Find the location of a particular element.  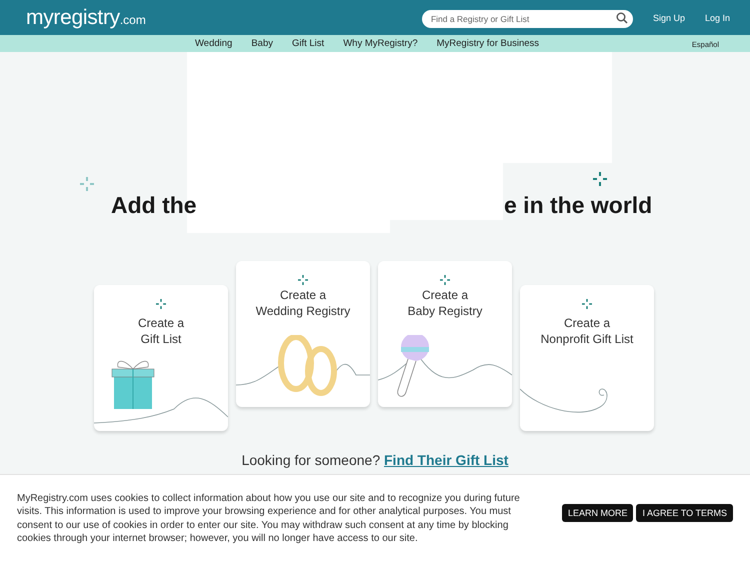

card-title: Create a Nonprofit Gift List is located at coordinates (587, 331).